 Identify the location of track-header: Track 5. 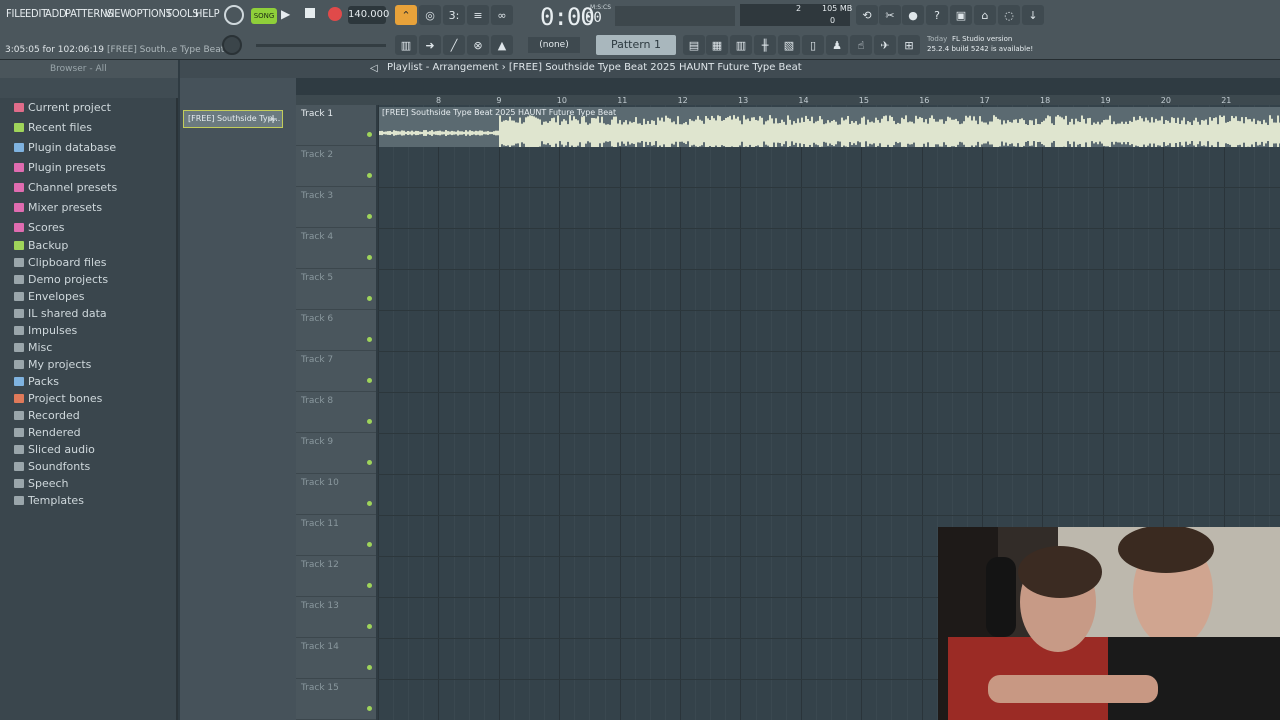
(336, 289).